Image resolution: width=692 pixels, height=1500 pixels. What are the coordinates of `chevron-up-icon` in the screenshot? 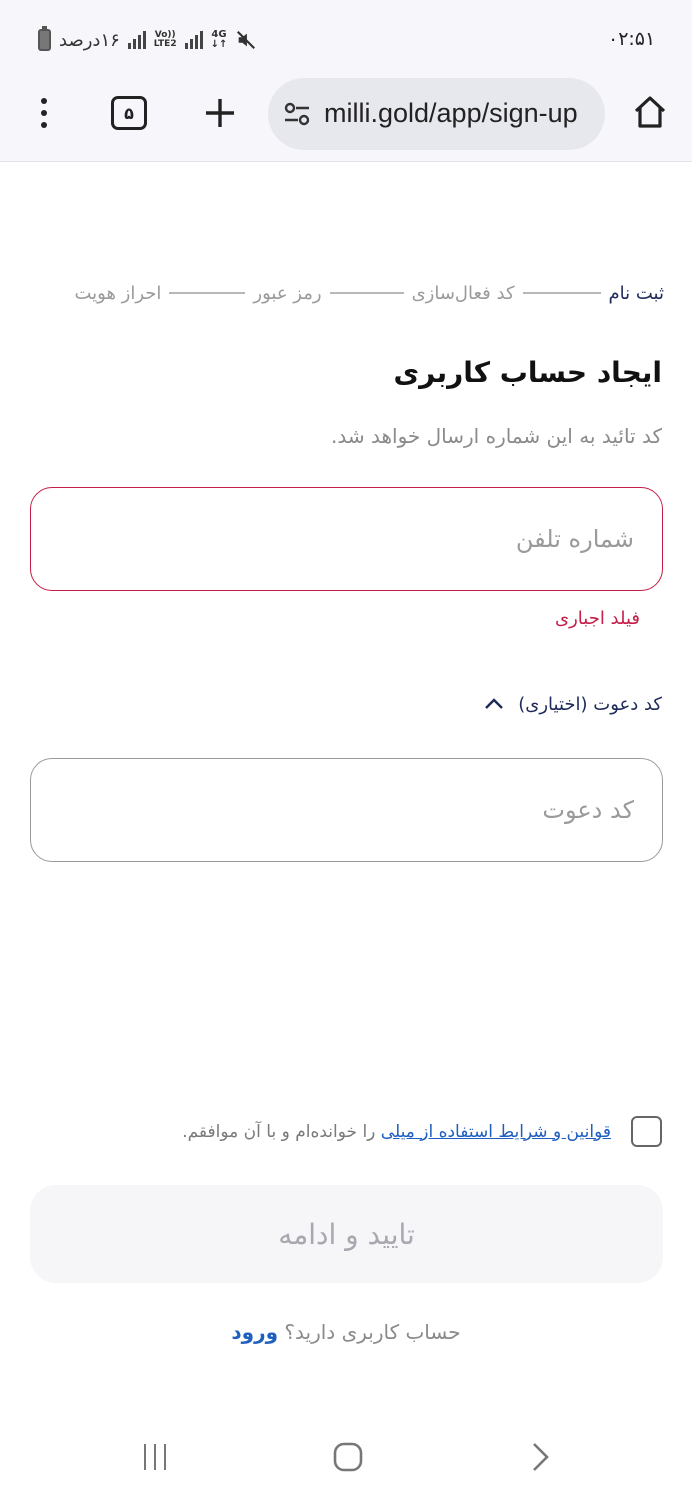 It's located at (494, 704).